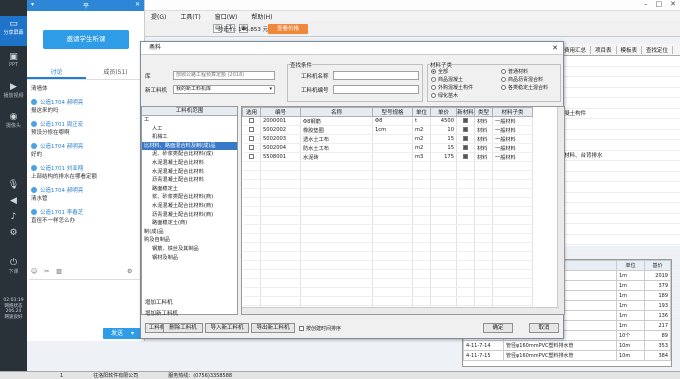  What do you see at coordinates (13, 201) in the screenshot?
I see `speaker-button: ◀` at bounding box center [13, 201].